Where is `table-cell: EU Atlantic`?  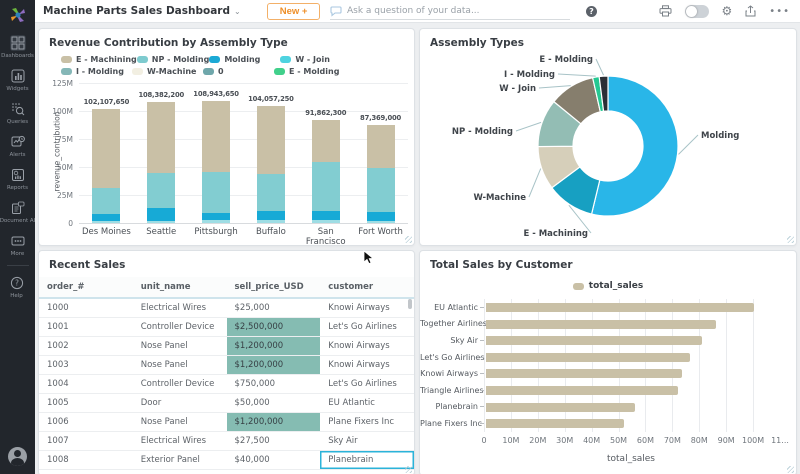 table-cell: EU Atlantic is located at coordinates (367, 403).